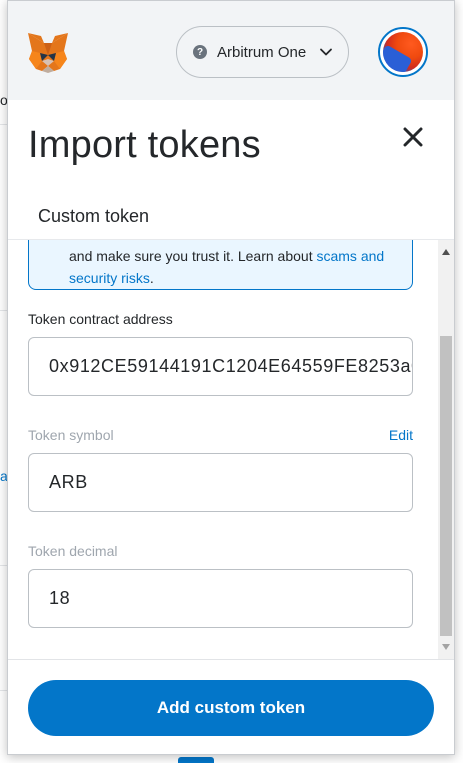  Describe the element at coordinates (401, 435) in the screenshot. I see `token-symbol-edit-link: Edit` at that location.